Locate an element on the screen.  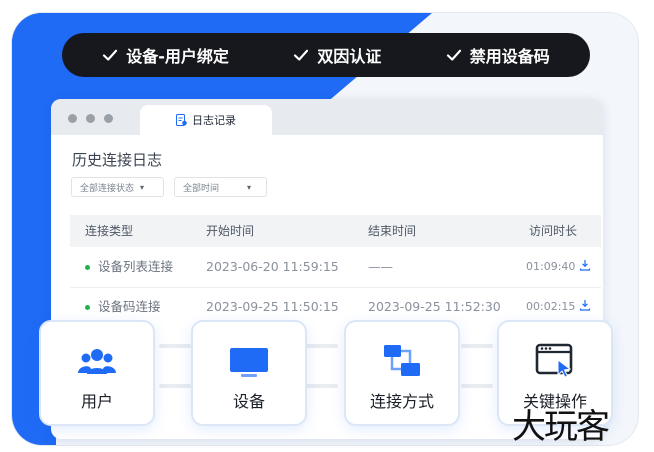
tab-log-records: 日志记录 is located at coordinates (206, 120).